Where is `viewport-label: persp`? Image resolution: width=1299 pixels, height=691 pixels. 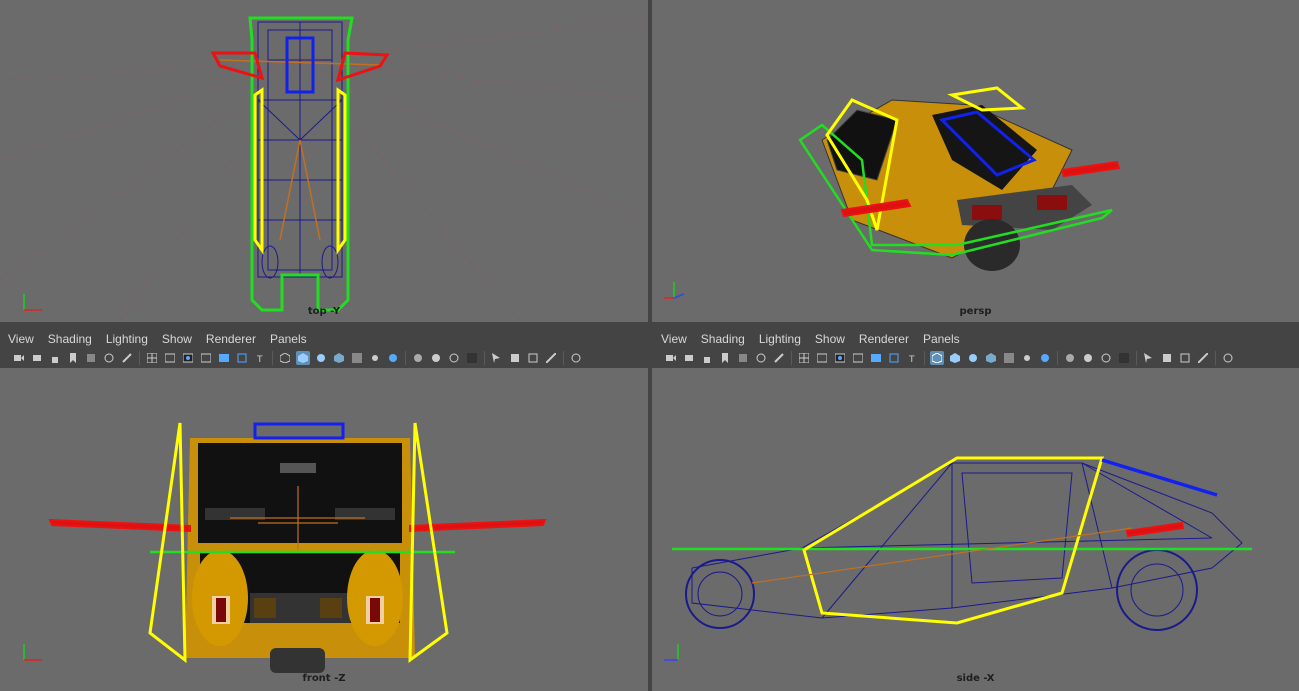
viewport-label: persp is located at coordinates (975, 311).